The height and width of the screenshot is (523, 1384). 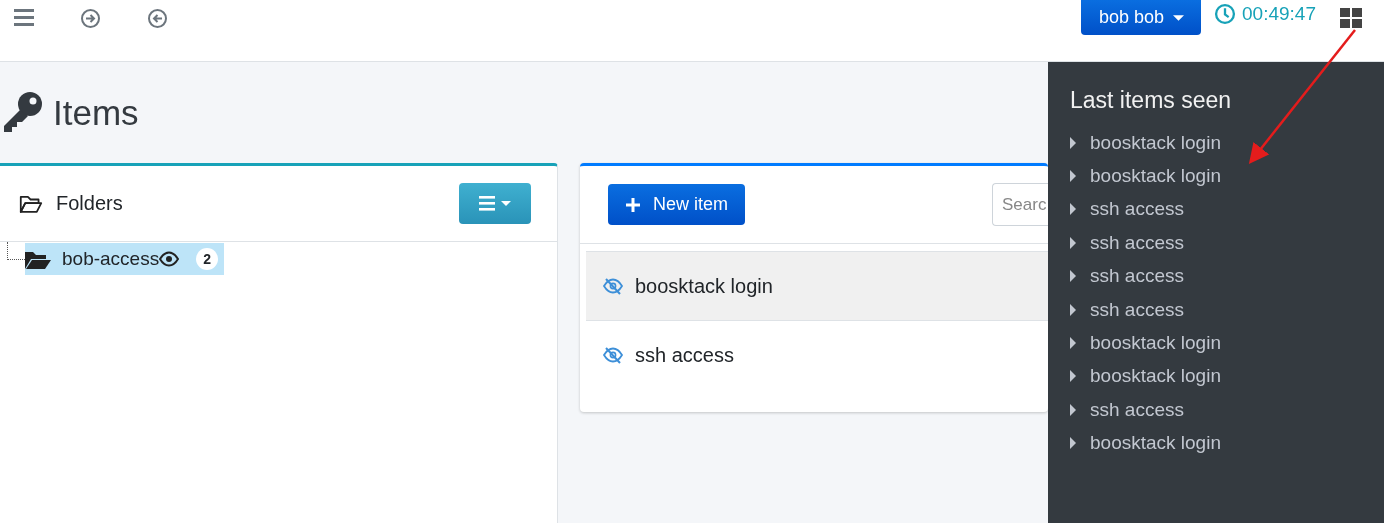 What do you see at coordinates (124, 259) in the screenshot?
I see `folder-tree-item: bob-access 2` at bounding box center [124, 259].